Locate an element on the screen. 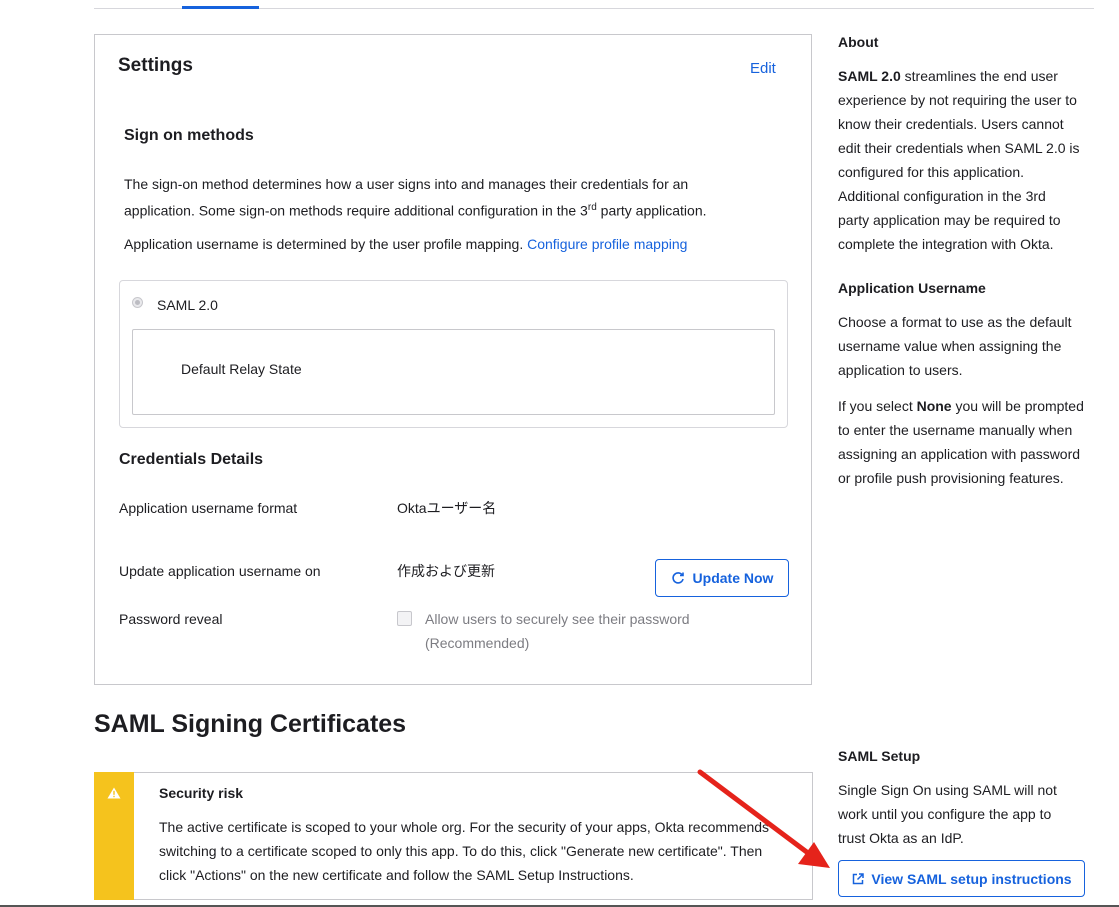  saml-radio is located at coordinates (137, 302).